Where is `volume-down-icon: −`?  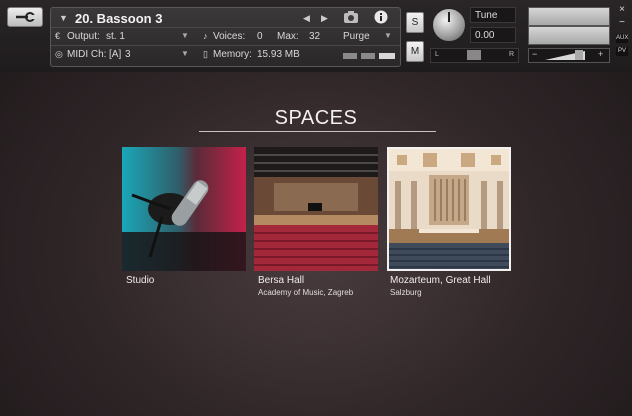
volume-down-icon: − is located at coordinates (534, 54).